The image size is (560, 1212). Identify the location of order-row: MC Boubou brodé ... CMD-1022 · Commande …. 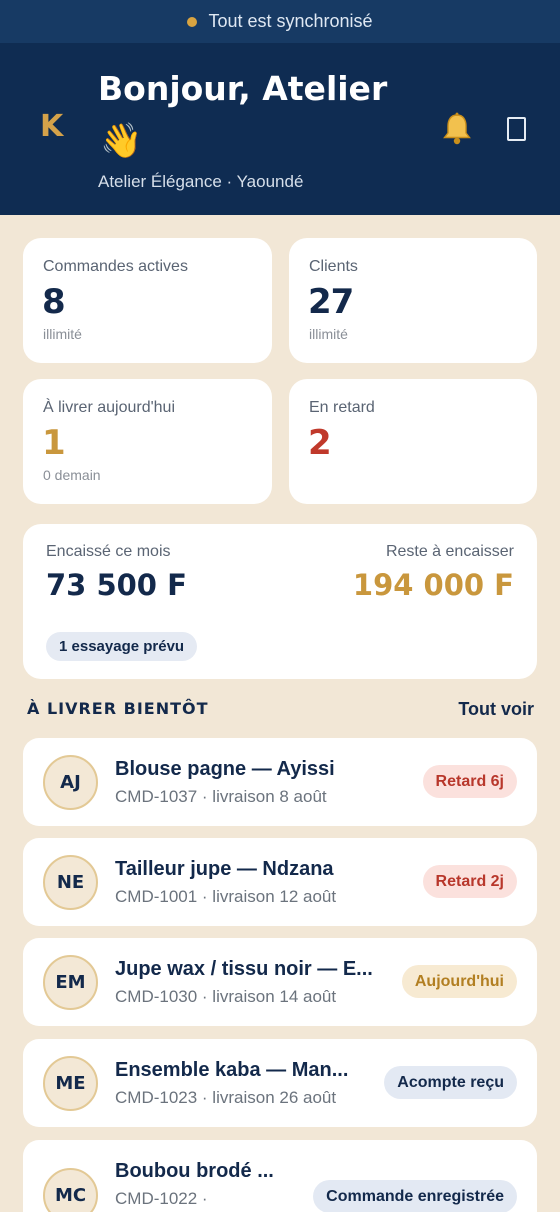
(280, 1176).